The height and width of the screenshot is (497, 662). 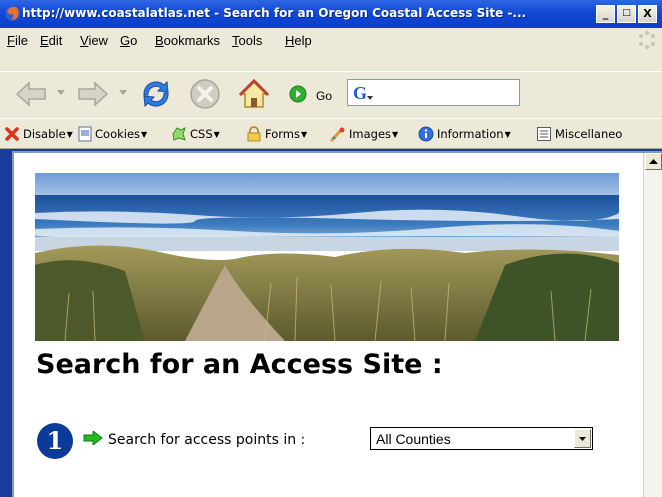 What do you see at coordinates (93, 94) in the screenshot?
I see `forward-arrow-icon` at bounding box center [93, 94].